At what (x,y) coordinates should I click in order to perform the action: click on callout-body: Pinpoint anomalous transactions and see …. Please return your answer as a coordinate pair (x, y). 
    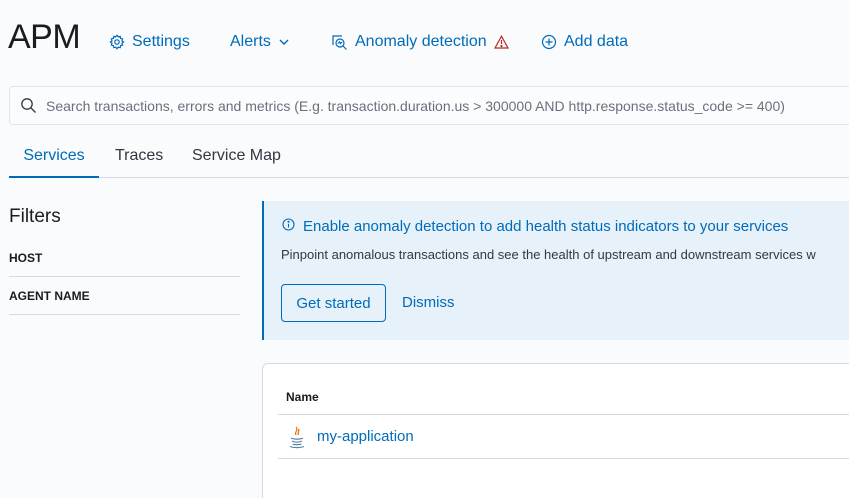
    Looking at the image, I should click on (548, 254).